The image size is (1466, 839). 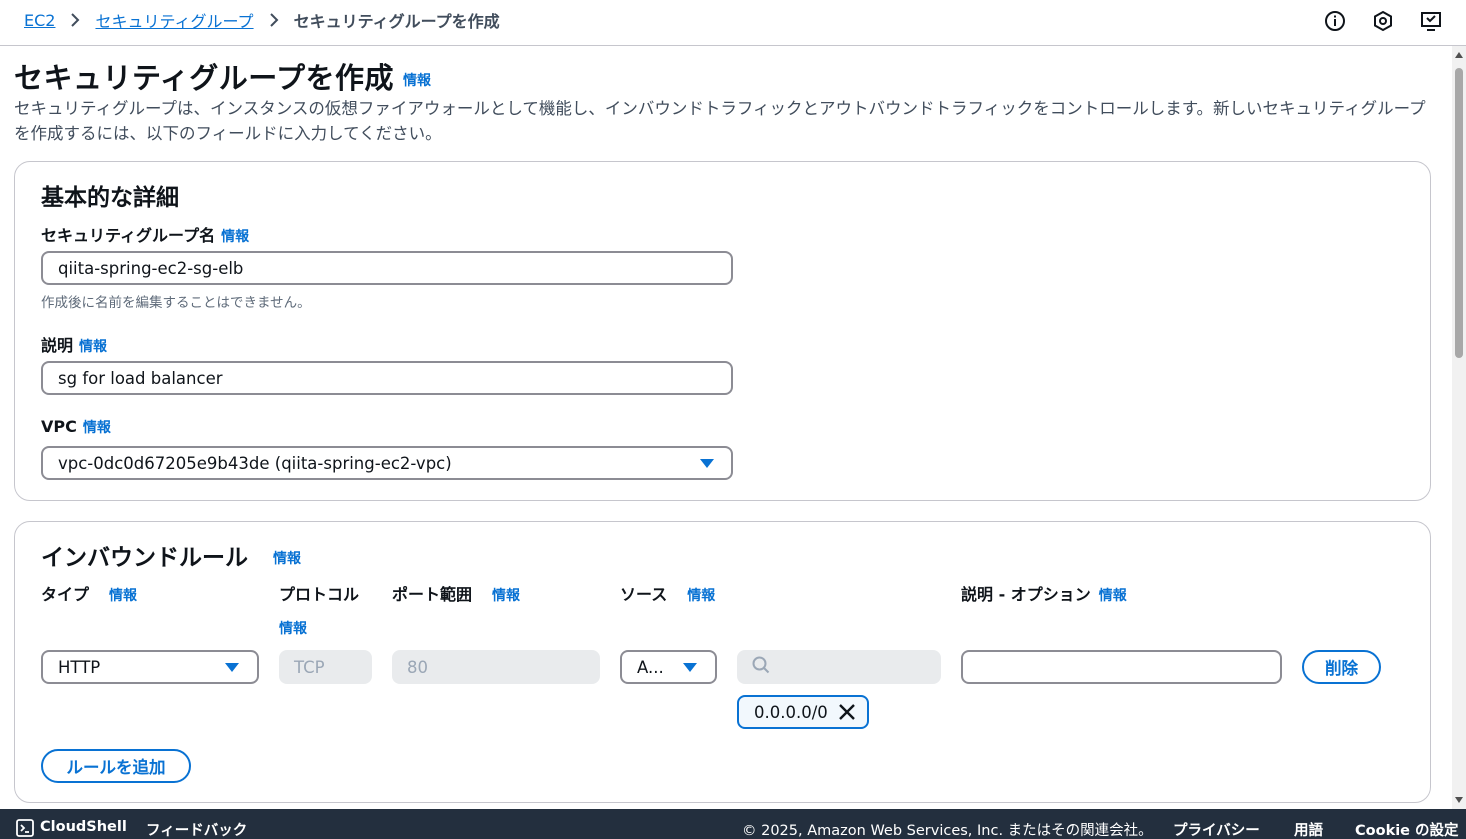 What do you see at coordinates (293, 628) in the screenshot?
I see `column-protocol-info-link: 情報` at bounding box center [293, 628].